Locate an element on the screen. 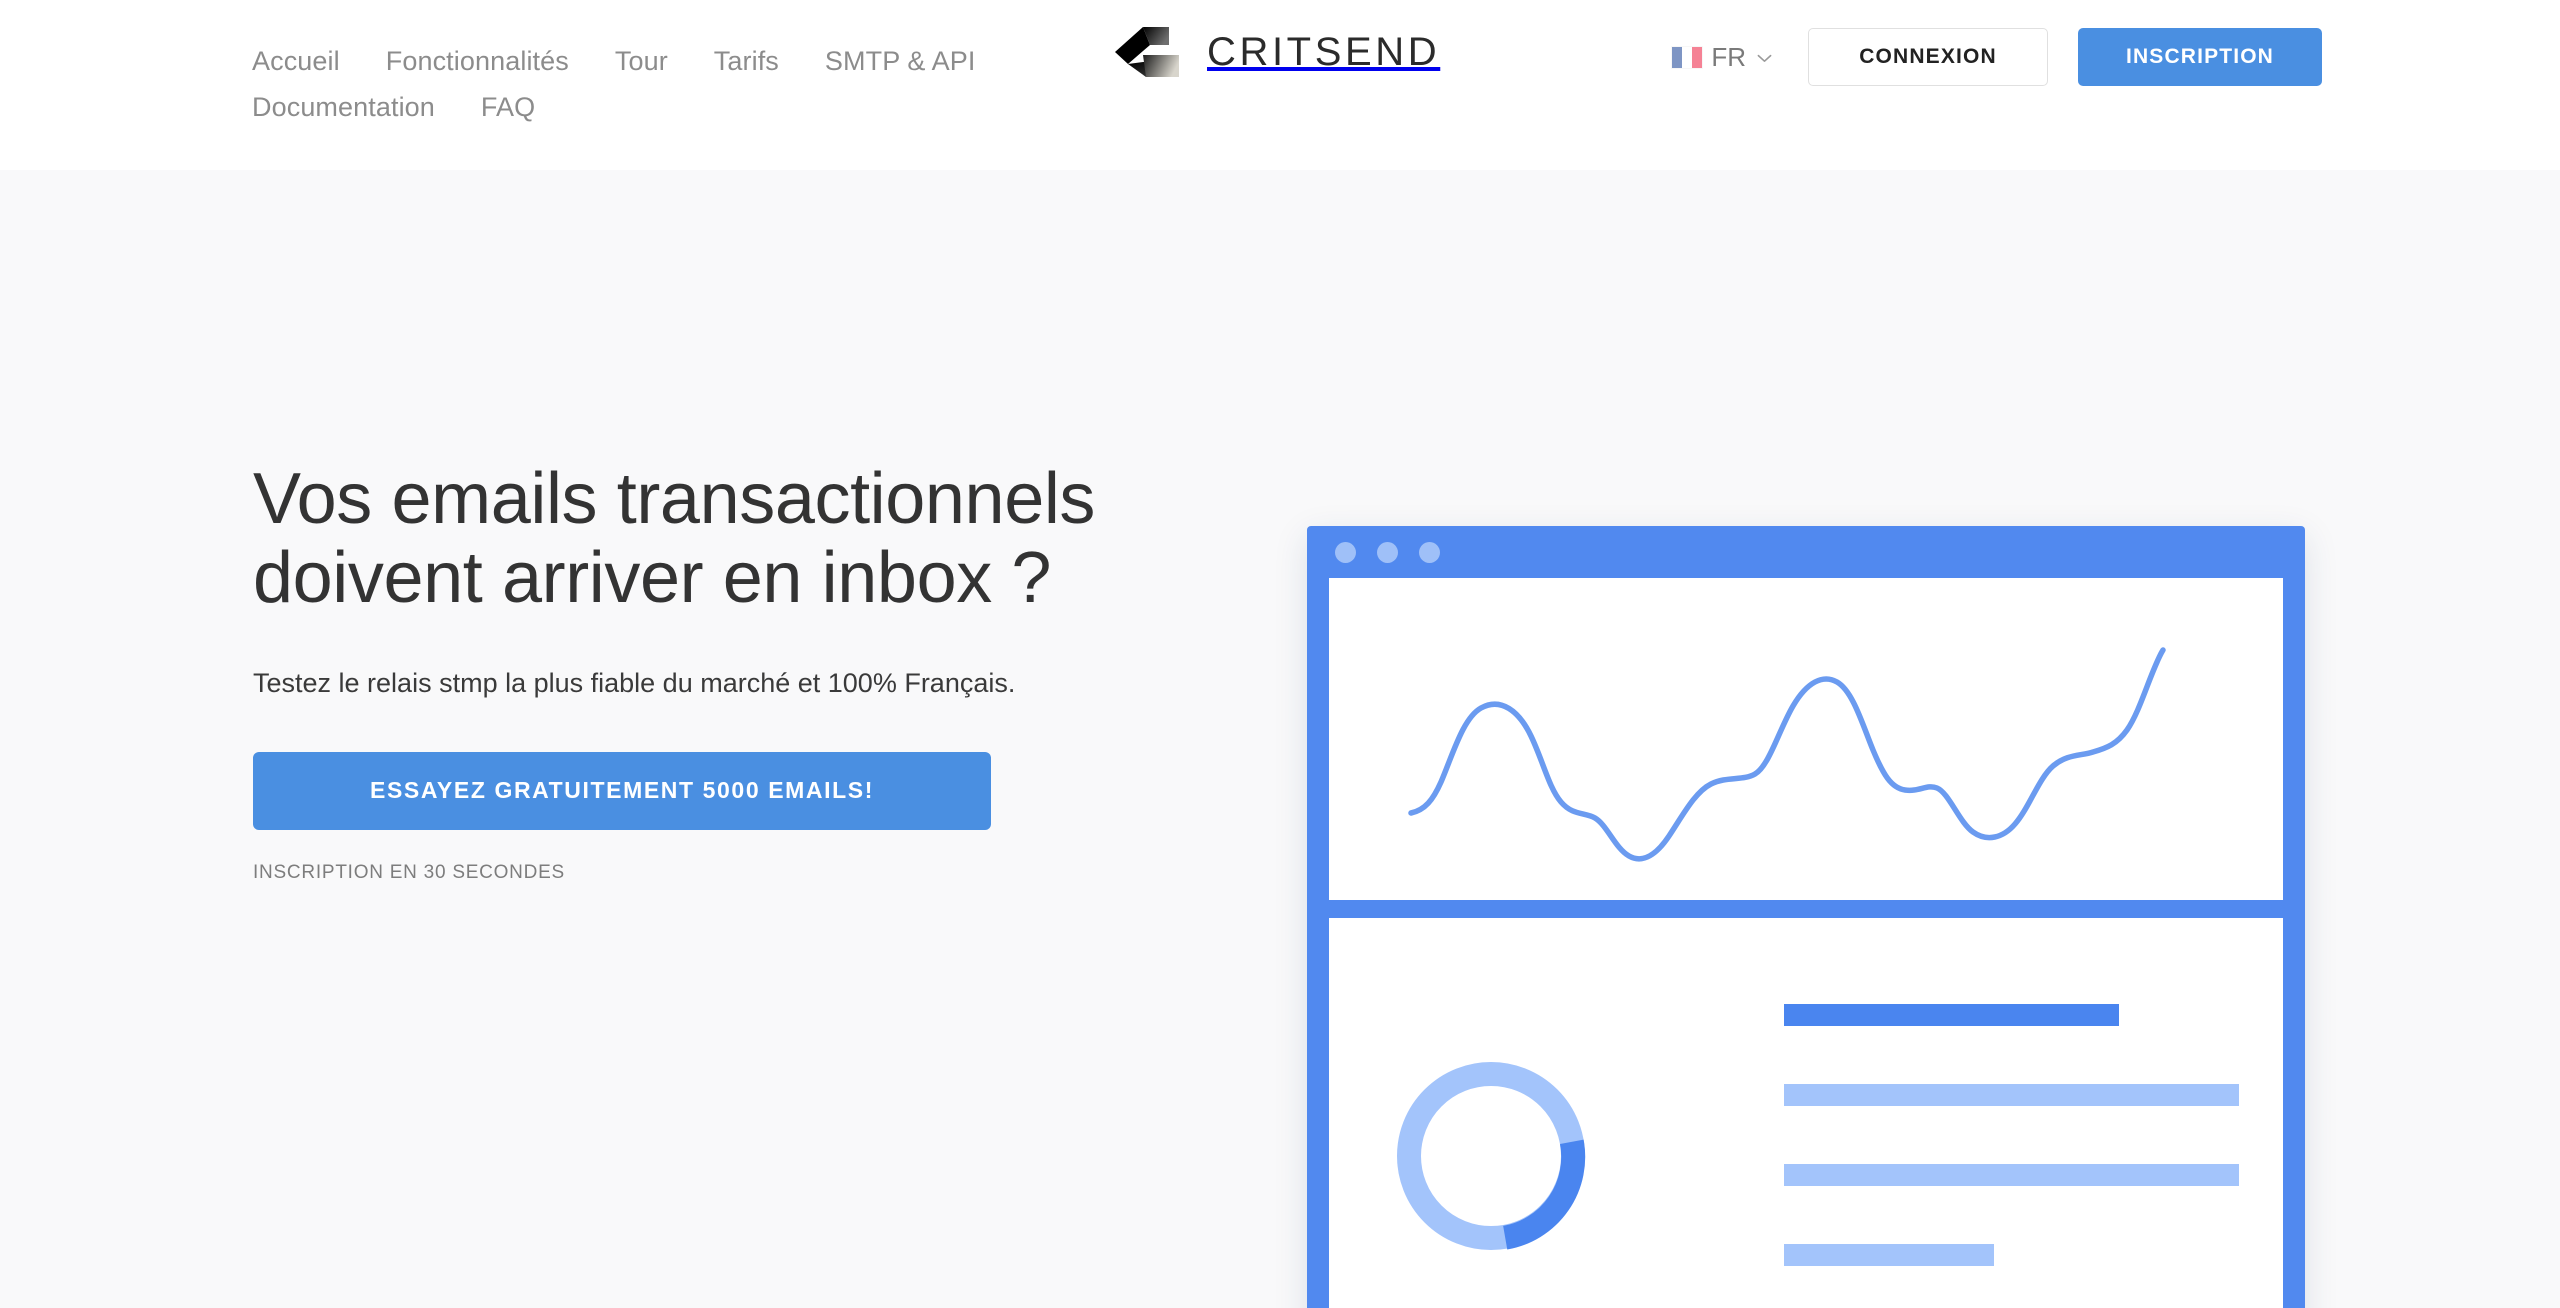 This screenshot has height=1308, width=2560. nav-link-fonctionnalites: Fonctionnalités is located at coordinates (477, 61).